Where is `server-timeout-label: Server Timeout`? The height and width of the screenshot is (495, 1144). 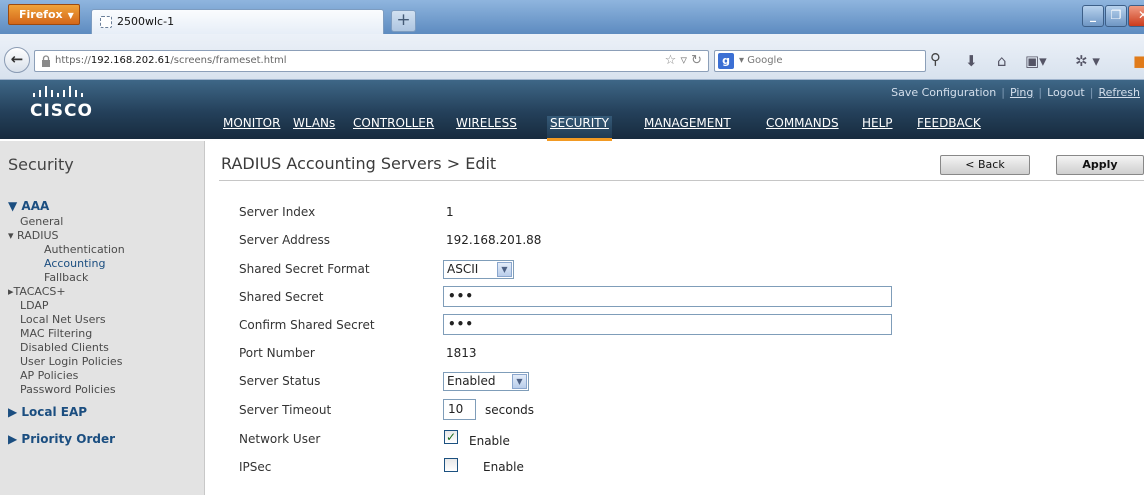
server-timeout-label: Server Timeout is located at coordinates (285, 410).